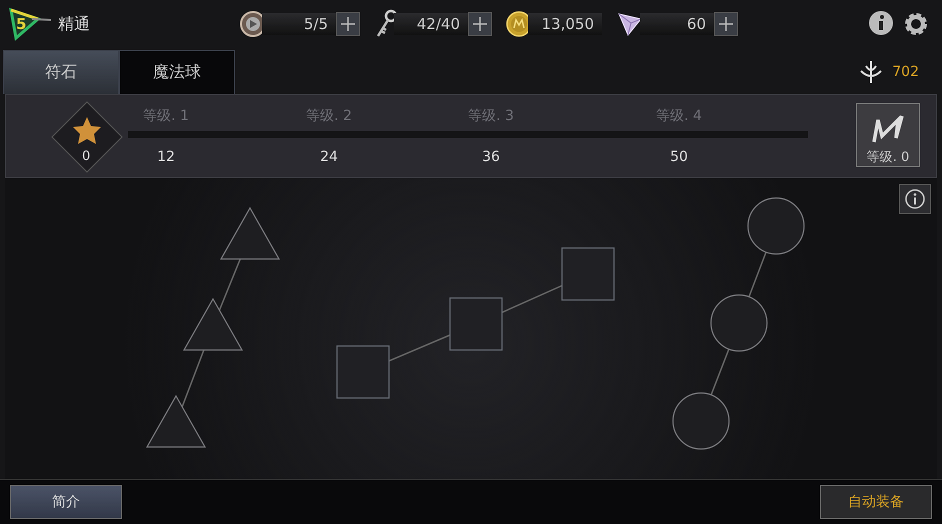  I want to click on star-diamond-icon, so click(87, 137).